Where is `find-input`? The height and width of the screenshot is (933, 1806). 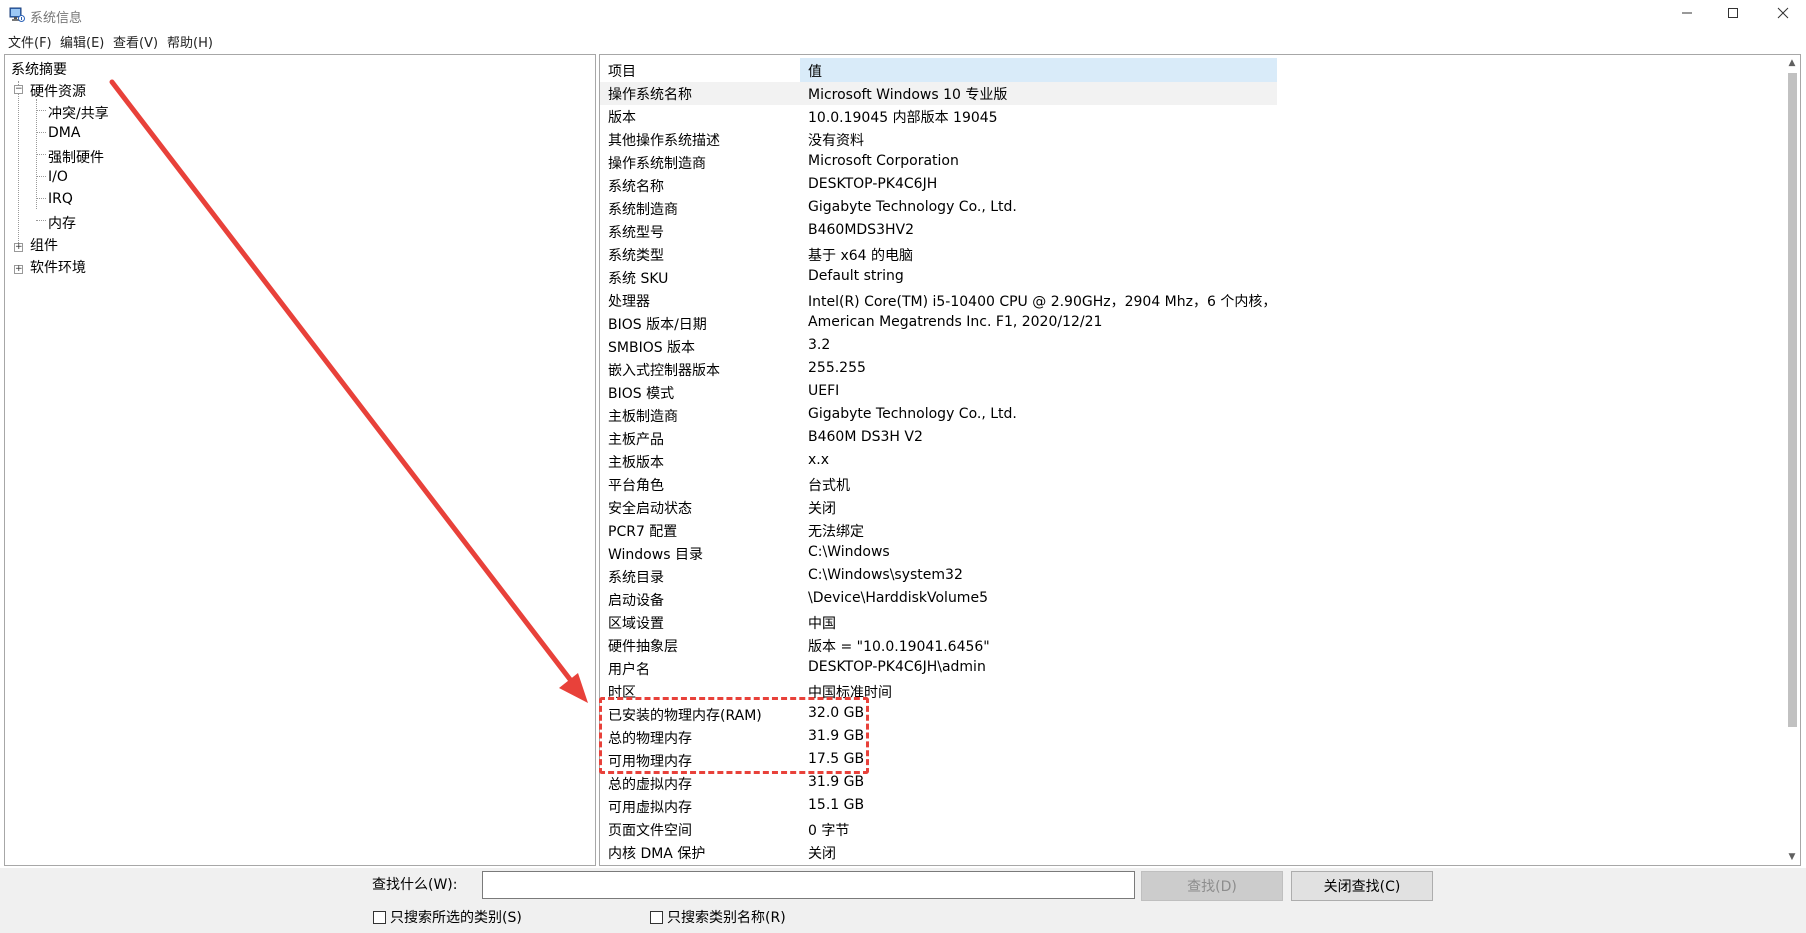 find-input is located at coordinates (808, 885).